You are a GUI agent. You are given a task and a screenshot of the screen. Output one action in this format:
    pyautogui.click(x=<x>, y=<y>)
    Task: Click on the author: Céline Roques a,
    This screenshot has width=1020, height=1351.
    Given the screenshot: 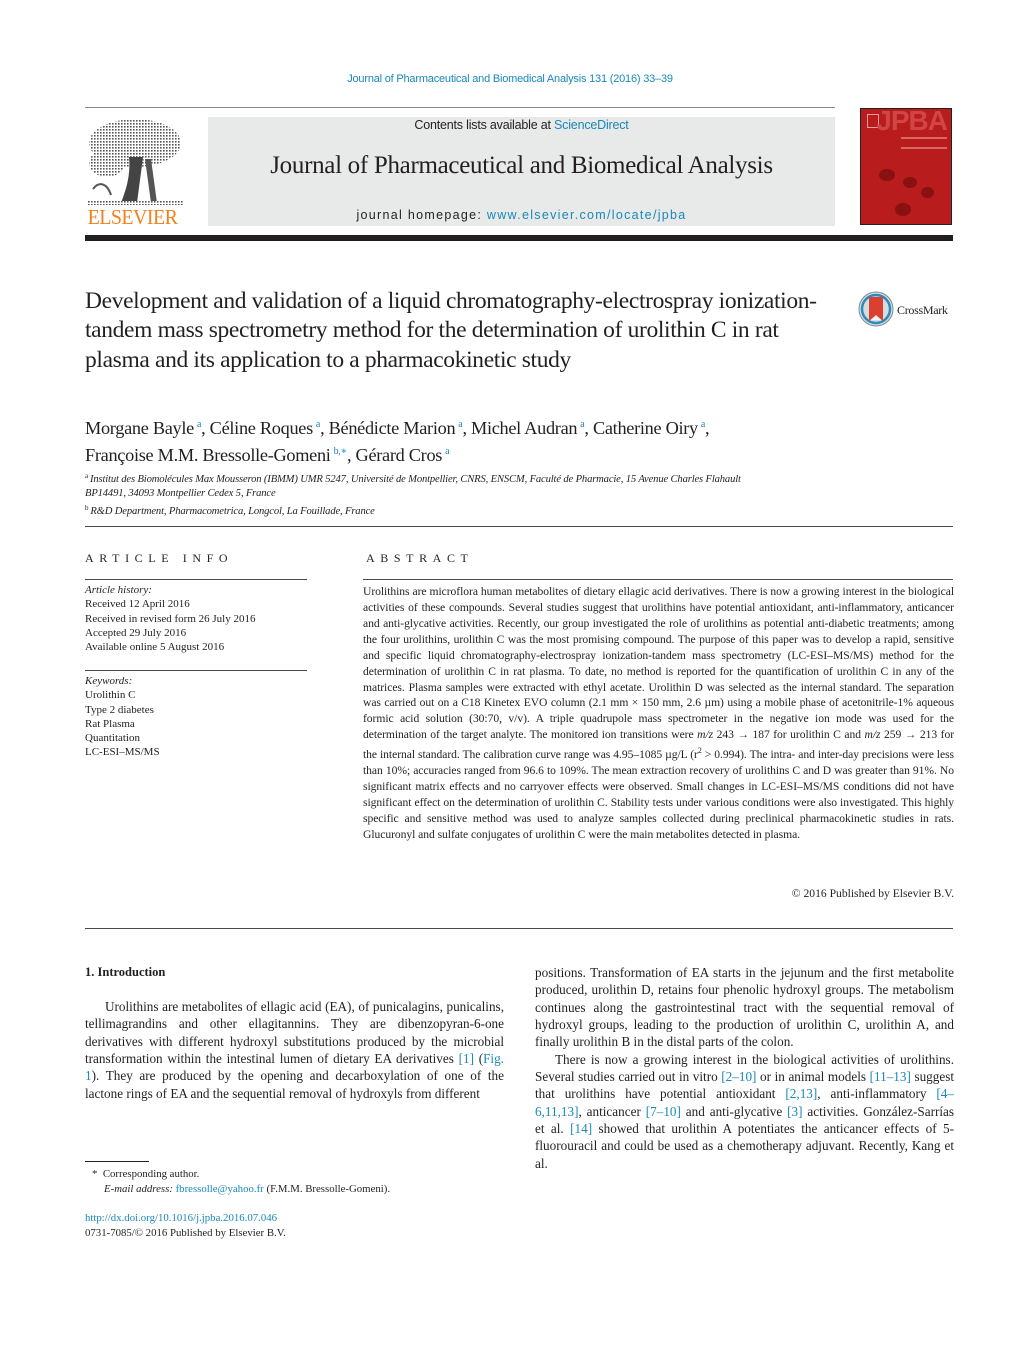 What is the action you would take?
    pyautogui.click(x=269, y=428)
    